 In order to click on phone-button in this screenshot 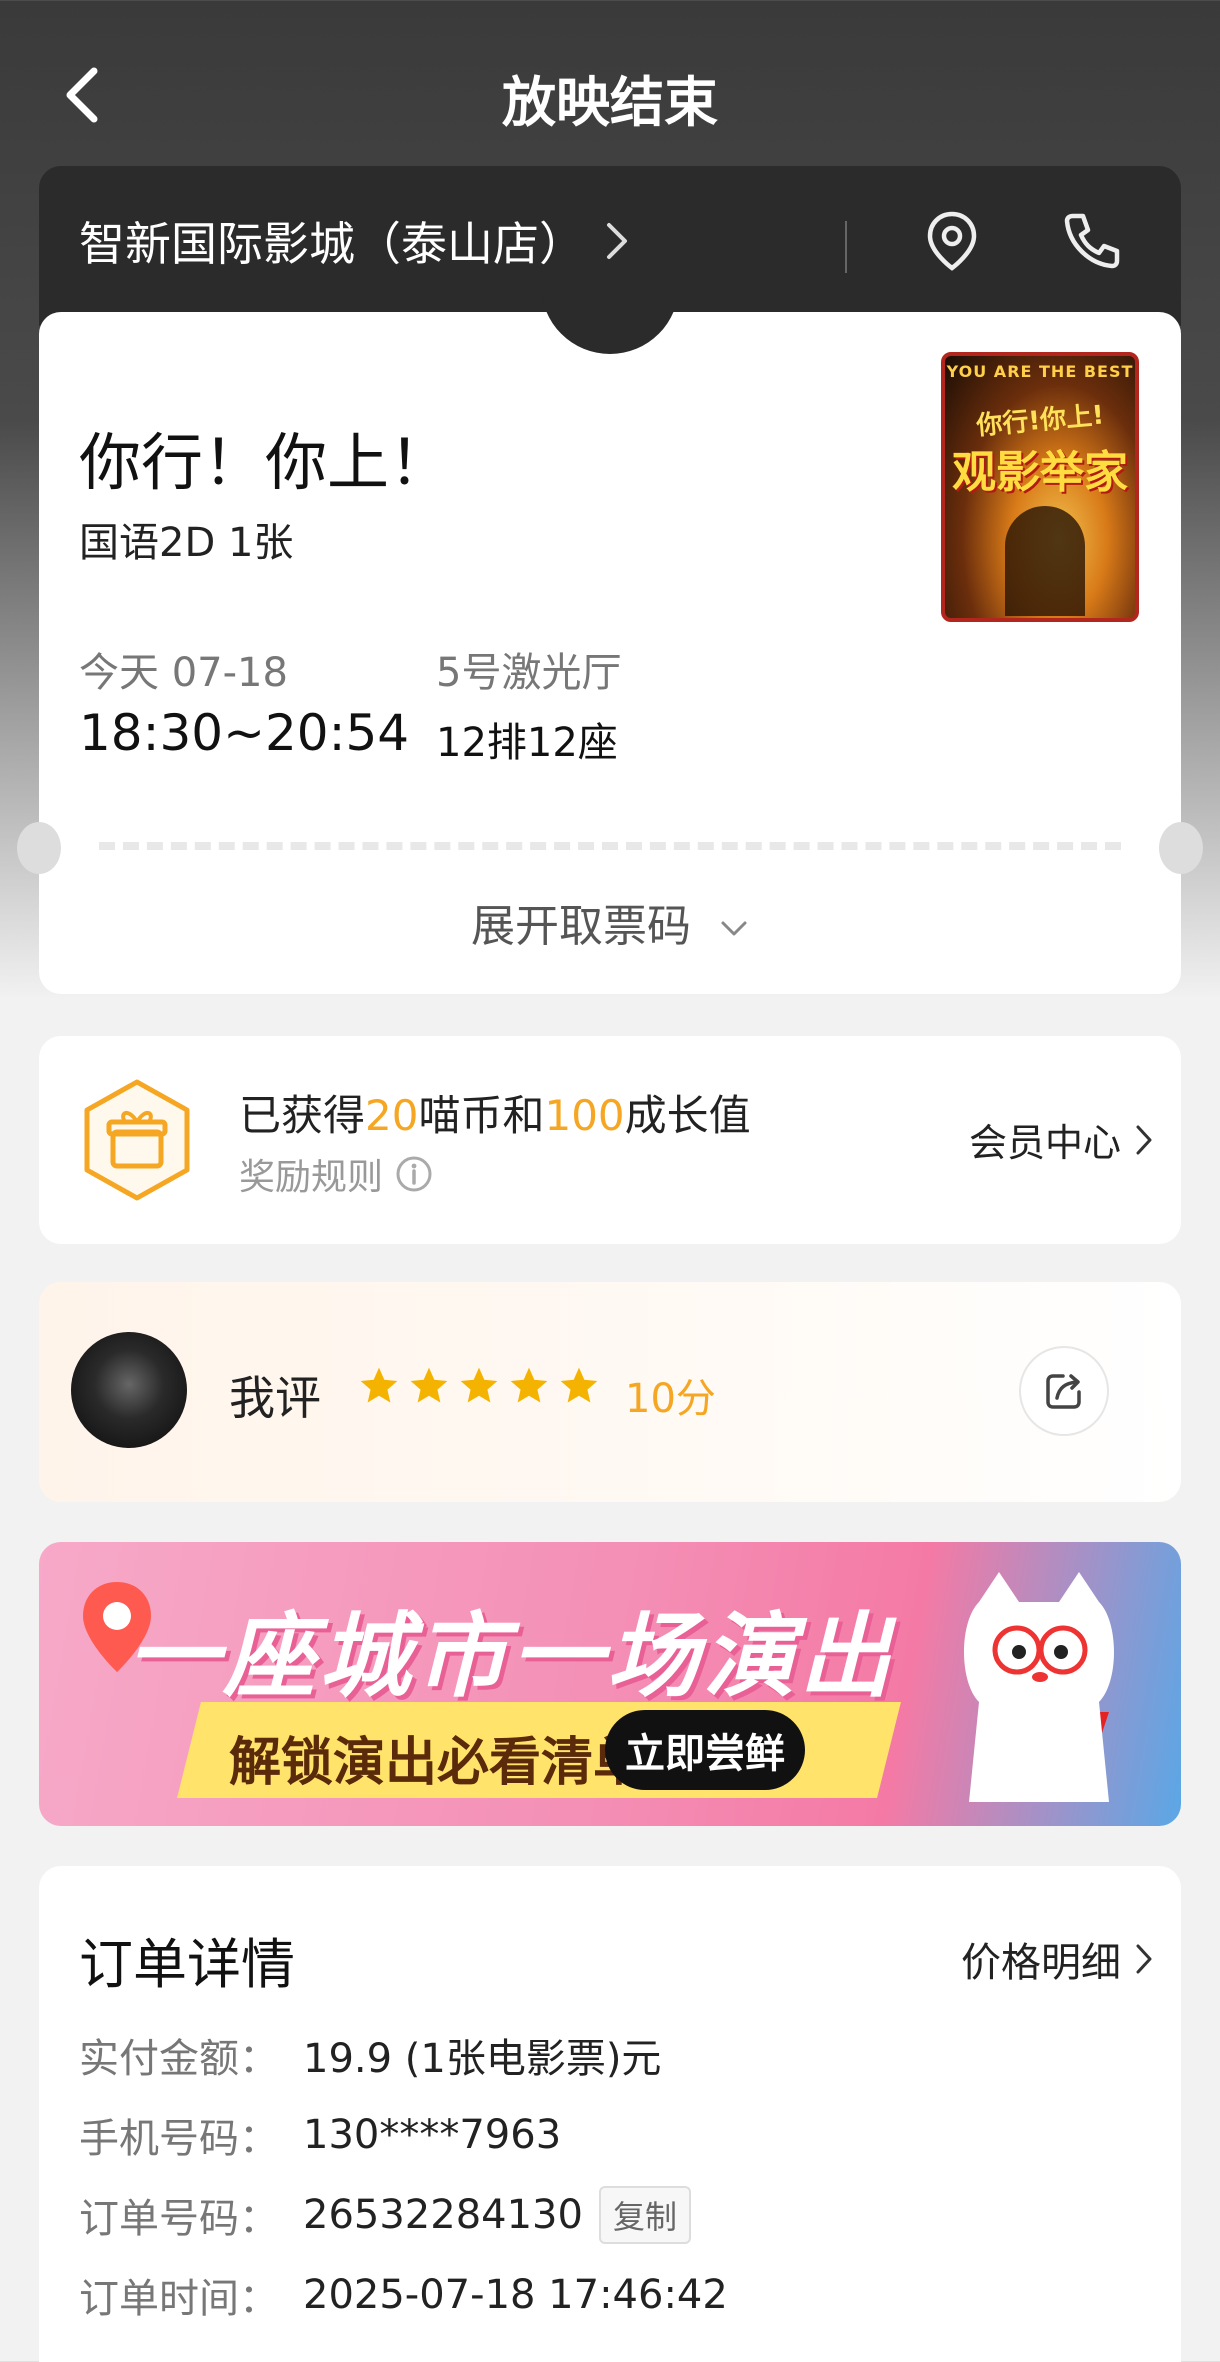, I will do `click(1092, 241)`.